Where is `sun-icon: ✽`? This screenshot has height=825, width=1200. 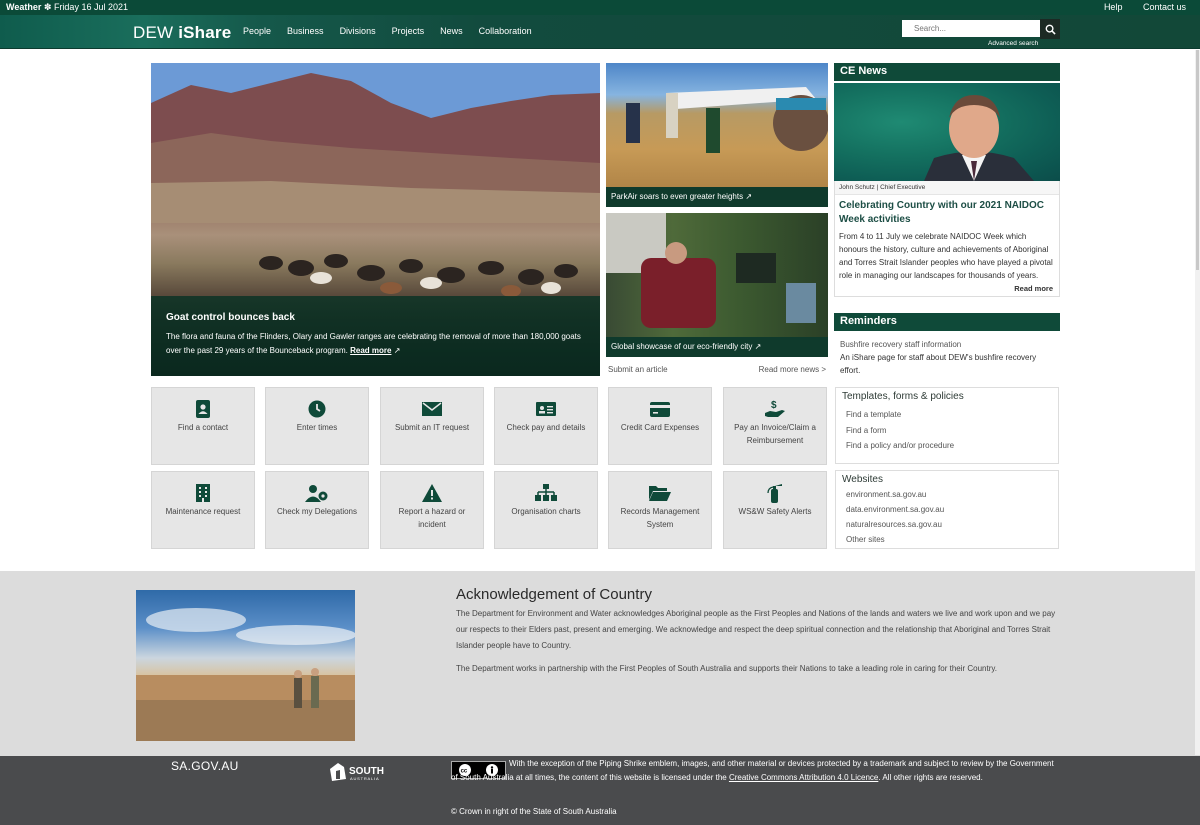
sun-icon: ✽ is located at coordinates (47, 7).